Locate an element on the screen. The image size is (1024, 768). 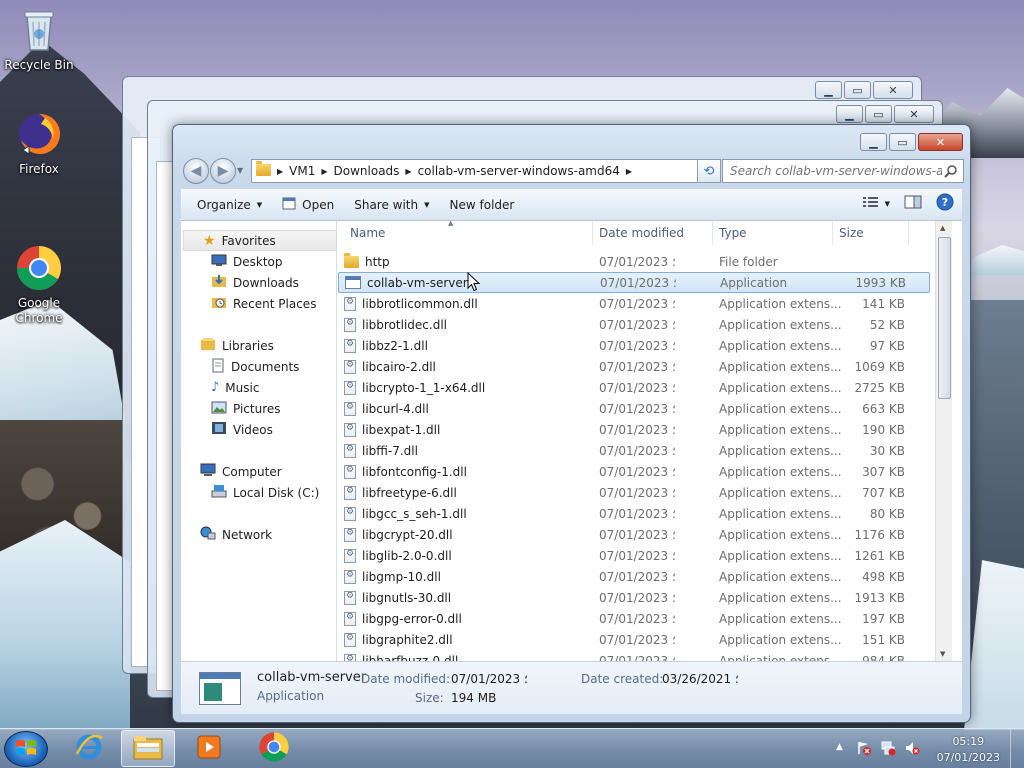
refresh-button: ⟲ is located at coordinates (709, 171).